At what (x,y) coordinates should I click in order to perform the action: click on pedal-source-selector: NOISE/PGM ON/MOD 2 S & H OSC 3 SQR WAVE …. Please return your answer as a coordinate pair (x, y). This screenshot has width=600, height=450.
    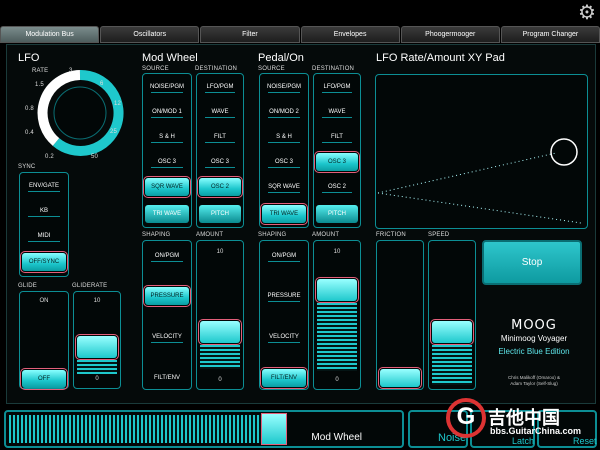
    Looking at the image, I should click on (284, 150).